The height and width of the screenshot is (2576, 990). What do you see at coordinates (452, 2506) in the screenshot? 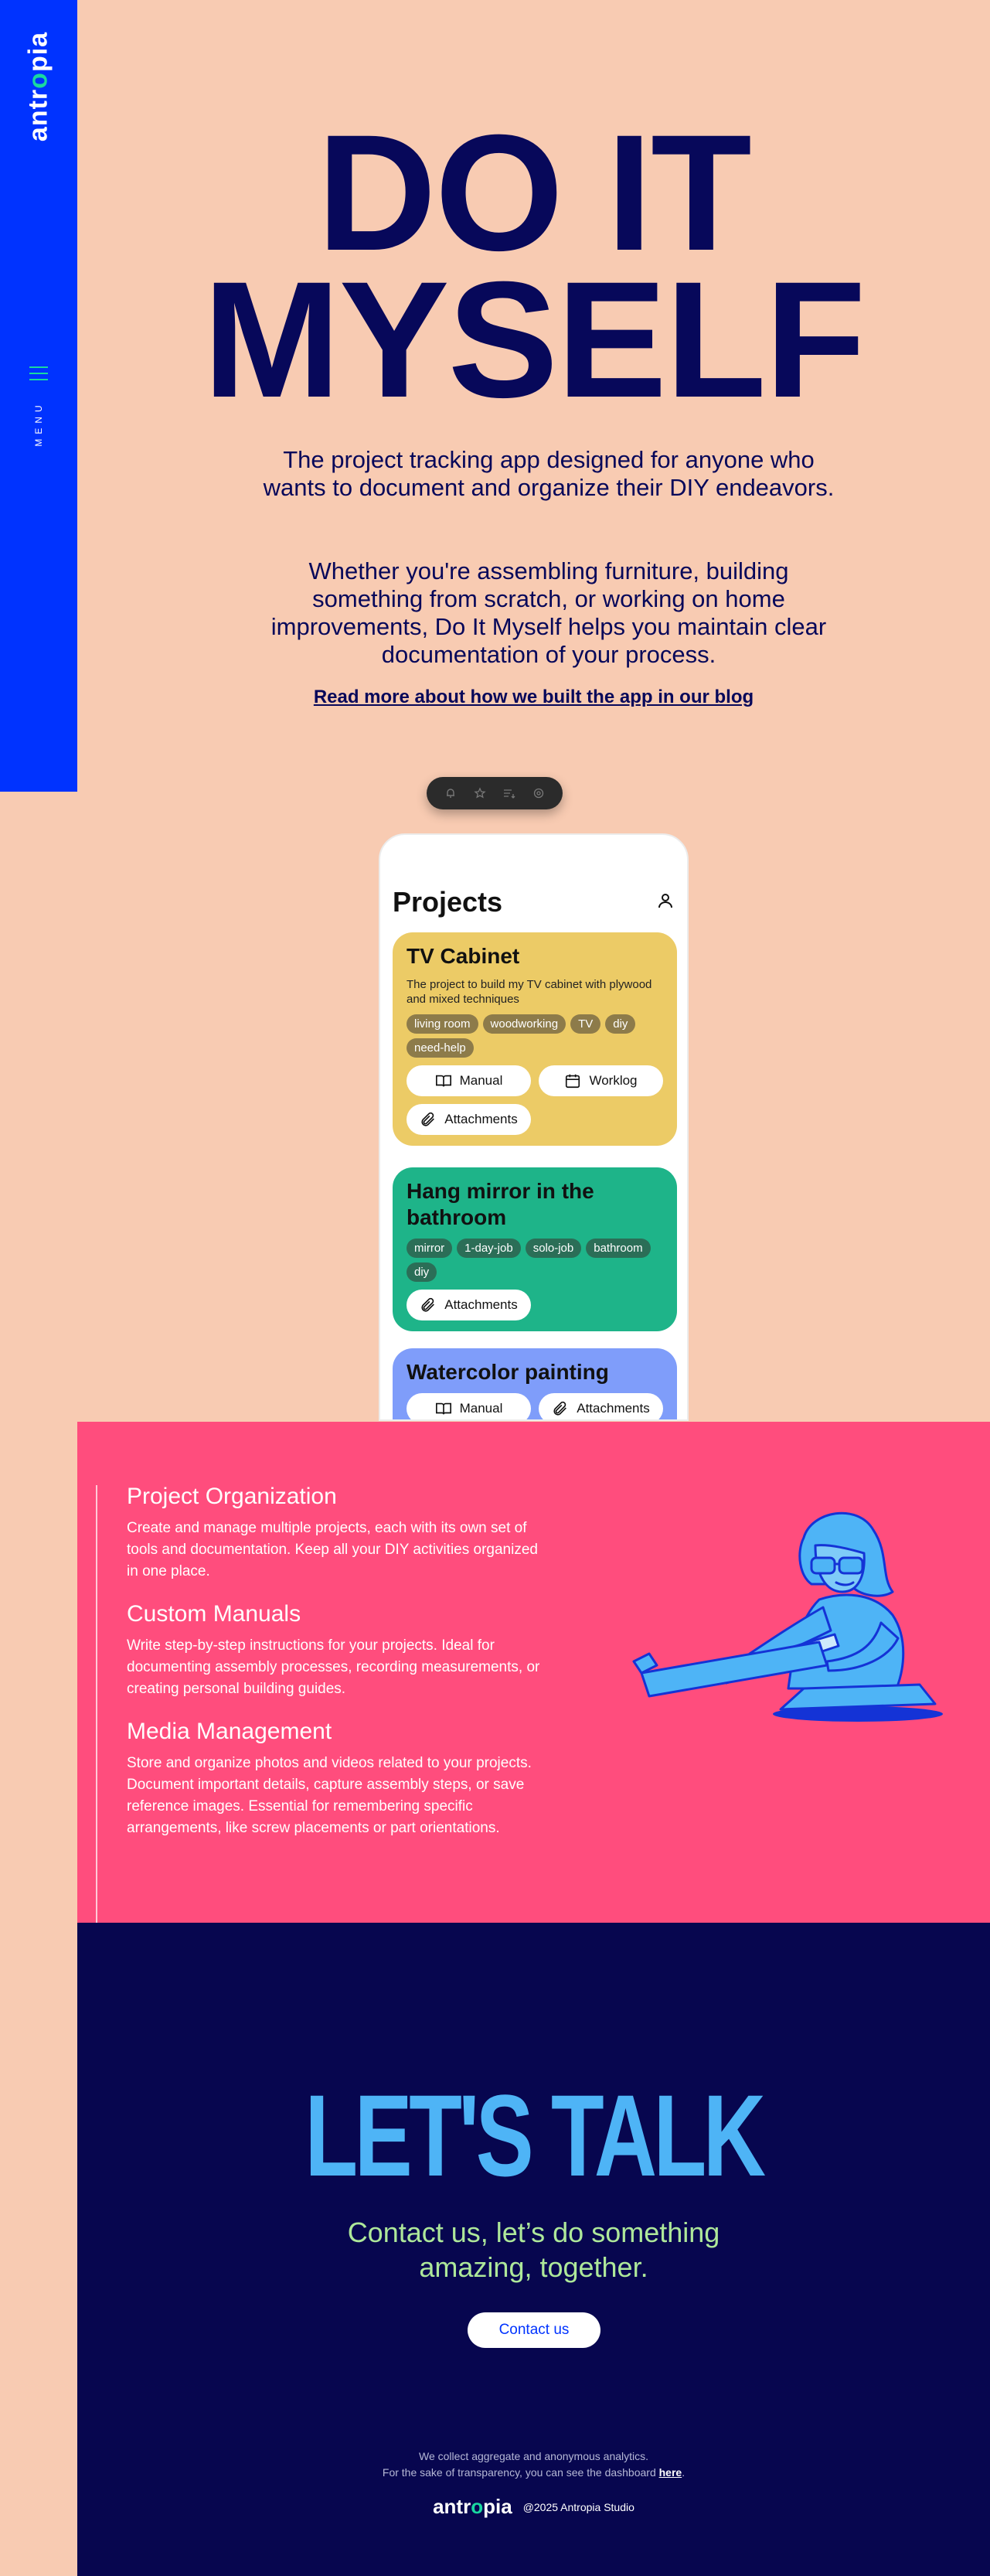
I see `footer-logo-start: antr` at bounding box center [452, 2506].